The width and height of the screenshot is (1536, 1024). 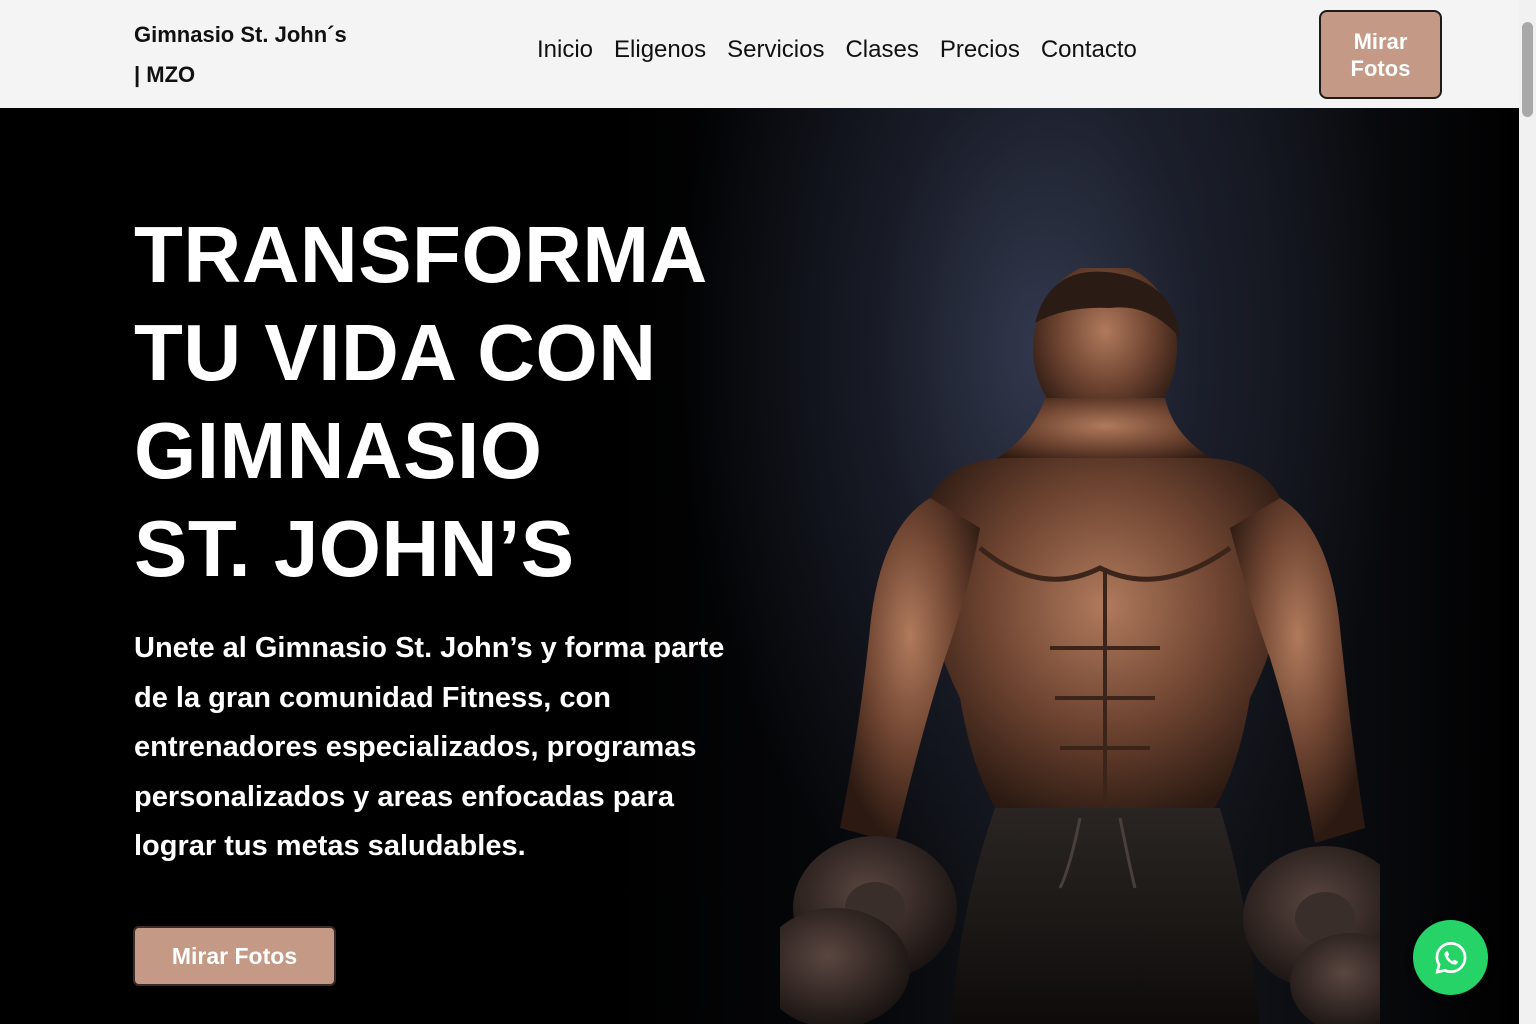 What do you see at coordinates (1089, 50) in the screenshot?
I see `nav-link-contacto: Contacto` at bounding box center [1089, 50].